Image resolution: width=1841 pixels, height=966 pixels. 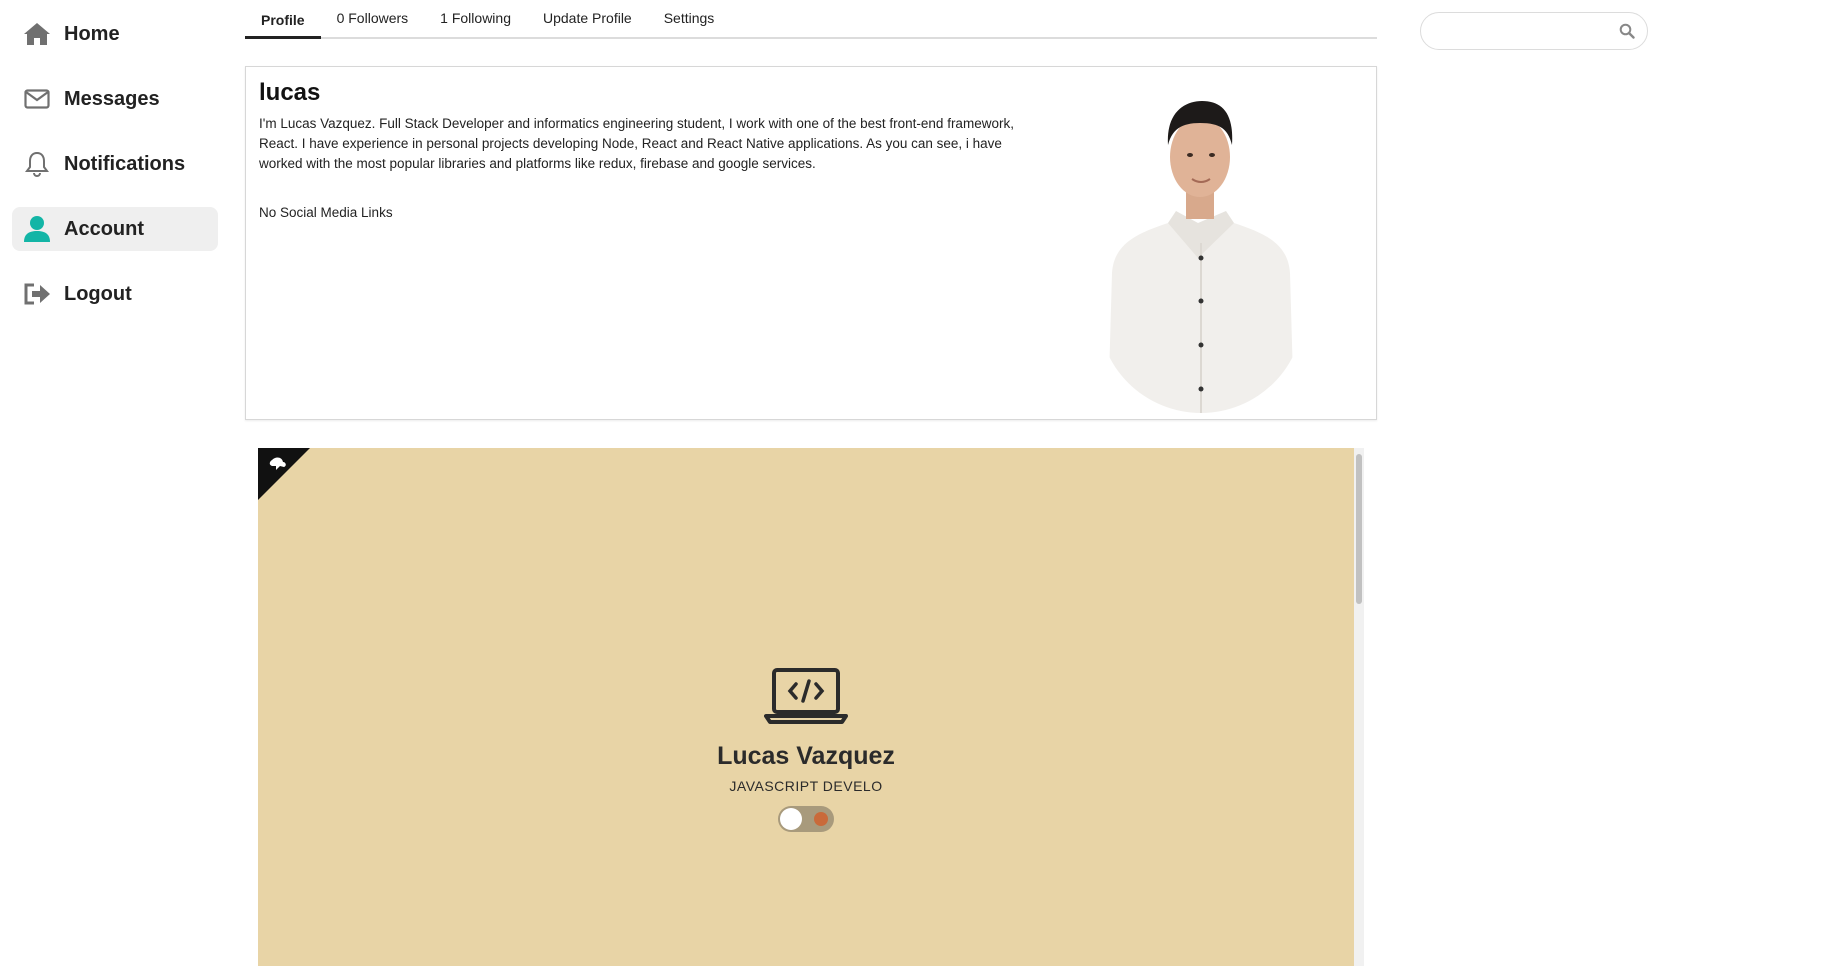 I want to click on sidebar-item-account: Account, so click(x=115, y=229).